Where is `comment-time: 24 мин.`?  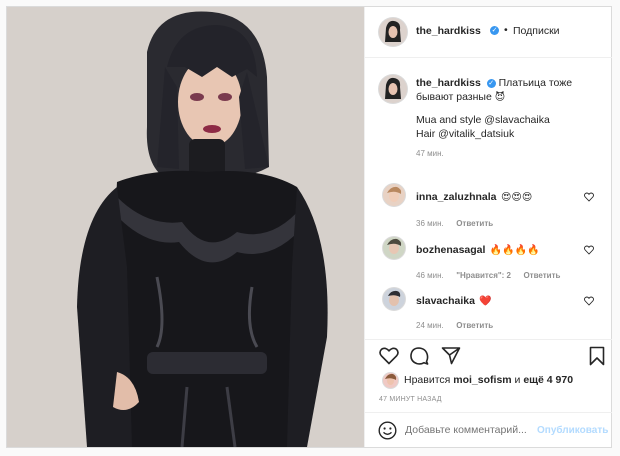
comment-time: 24 мин. is located at coordinates (430, 325).